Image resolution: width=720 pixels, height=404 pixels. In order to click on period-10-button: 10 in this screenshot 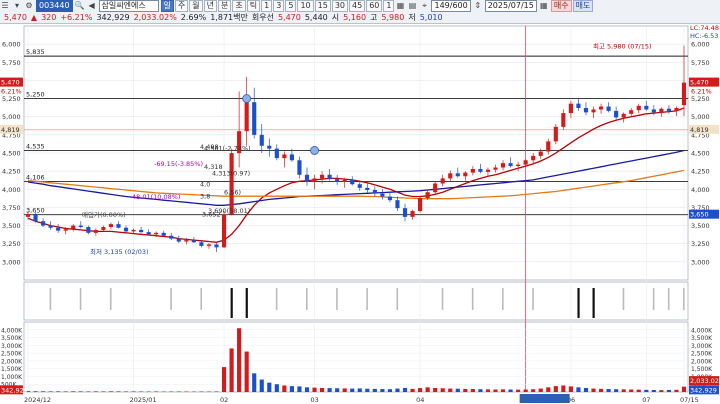, I will do `click(305, 6)`.